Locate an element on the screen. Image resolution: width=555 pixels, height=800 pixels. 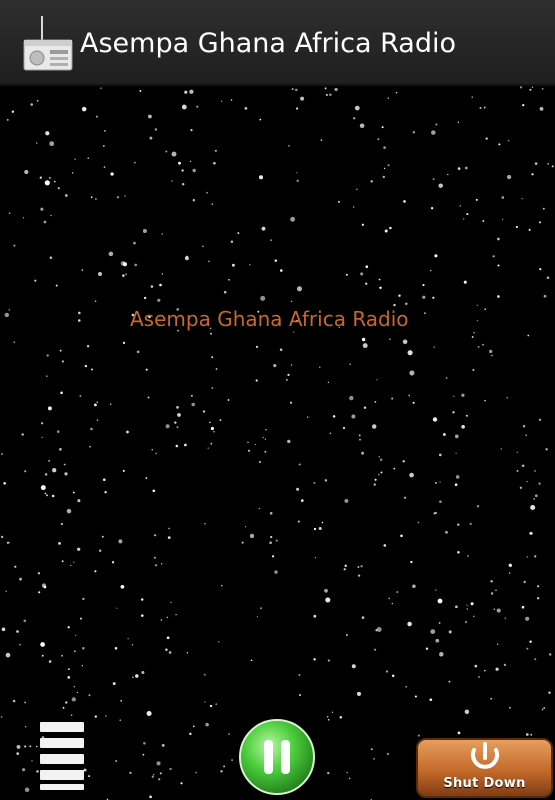
action-bar: Asempa Ghana Africa Radio is located at coordinates (277, 43).